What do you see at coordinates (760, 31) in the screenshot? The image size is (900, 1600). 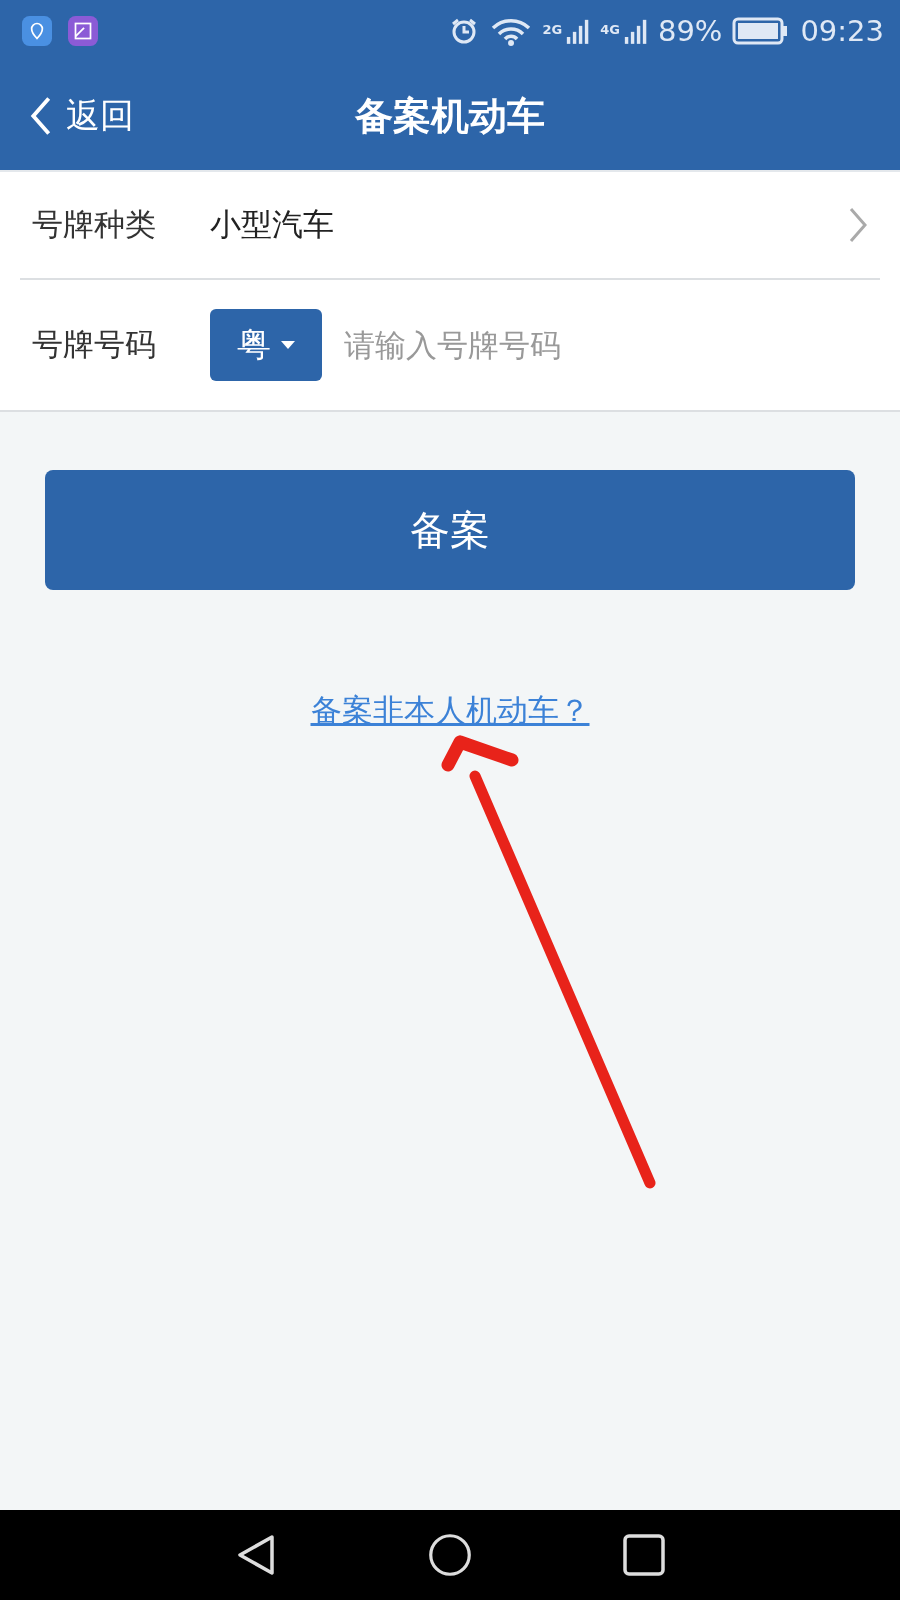 I see `battery-icon` at bounding box center [760, 31].